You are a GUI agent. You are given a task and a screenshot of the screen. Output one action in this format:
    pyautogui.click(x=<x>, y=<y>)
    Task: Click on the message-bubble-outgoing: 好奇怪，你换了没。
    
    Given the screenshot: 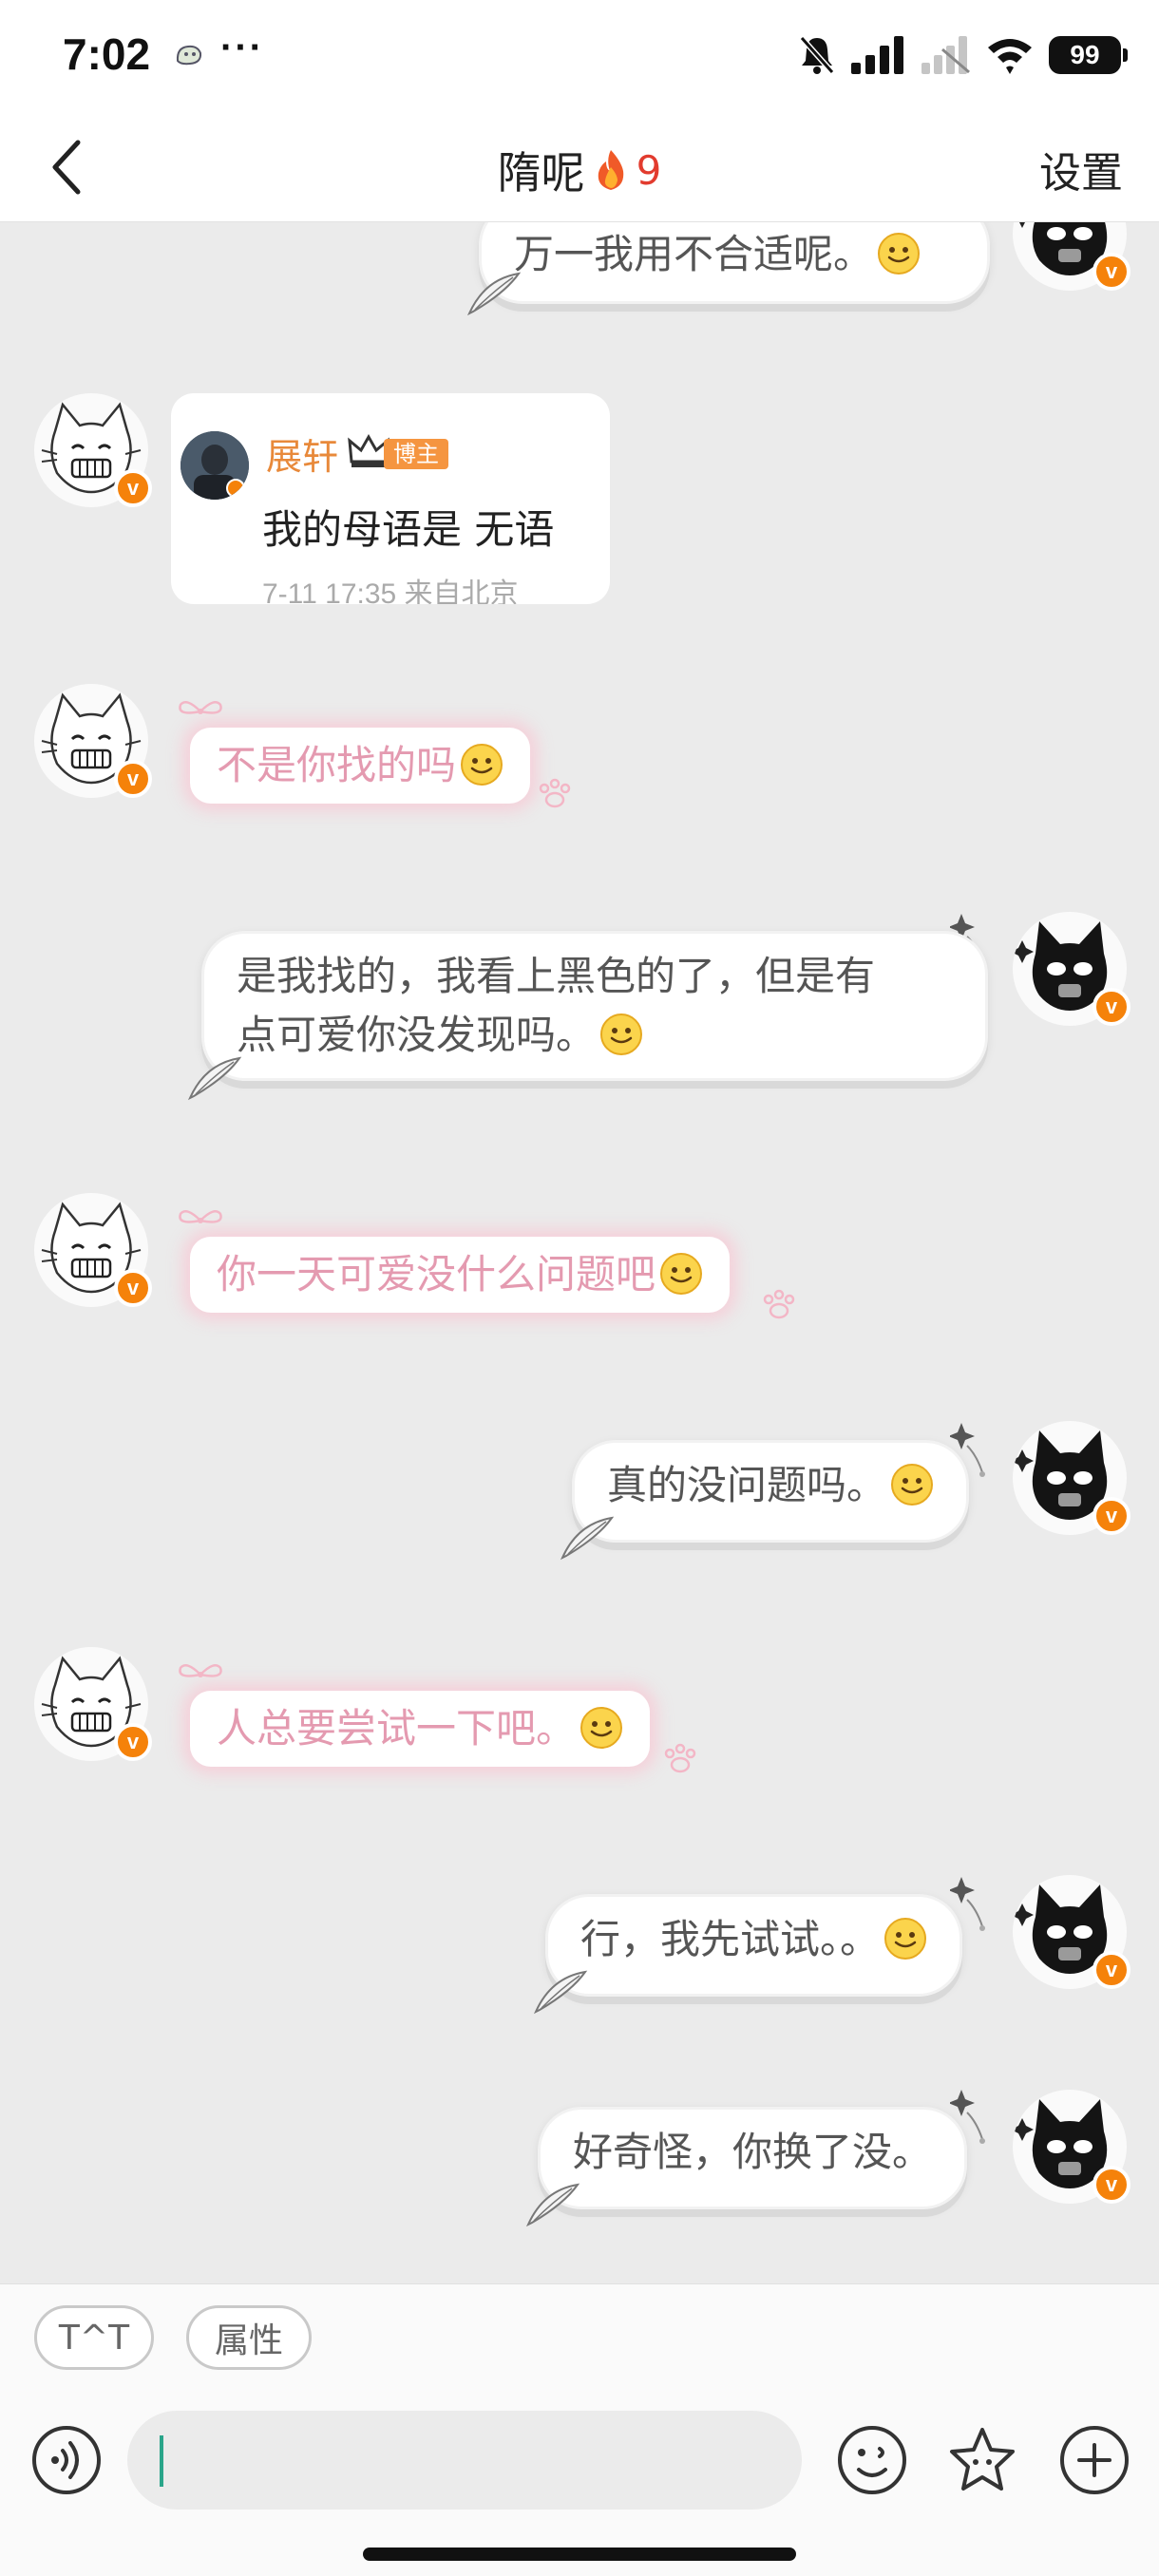 What is the action you would take?
    pyautogui.click(x=753, y=2158)
    